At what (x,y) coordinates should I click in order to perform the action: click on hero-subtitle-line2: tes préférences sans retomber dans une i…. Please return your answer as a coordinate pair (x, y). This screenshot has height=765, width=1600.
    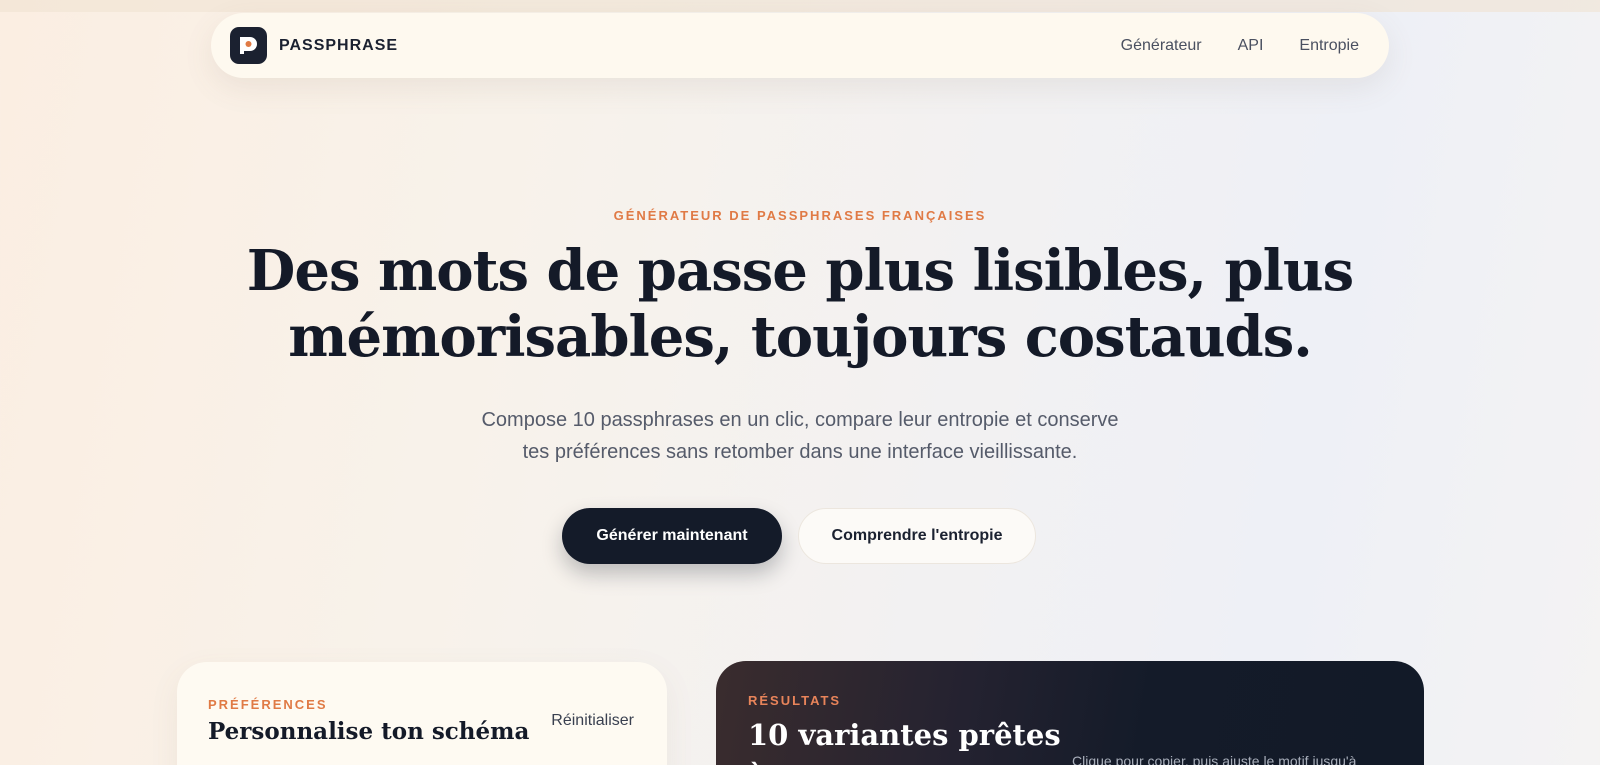
    Looking at the image, I should click on (800, 452).